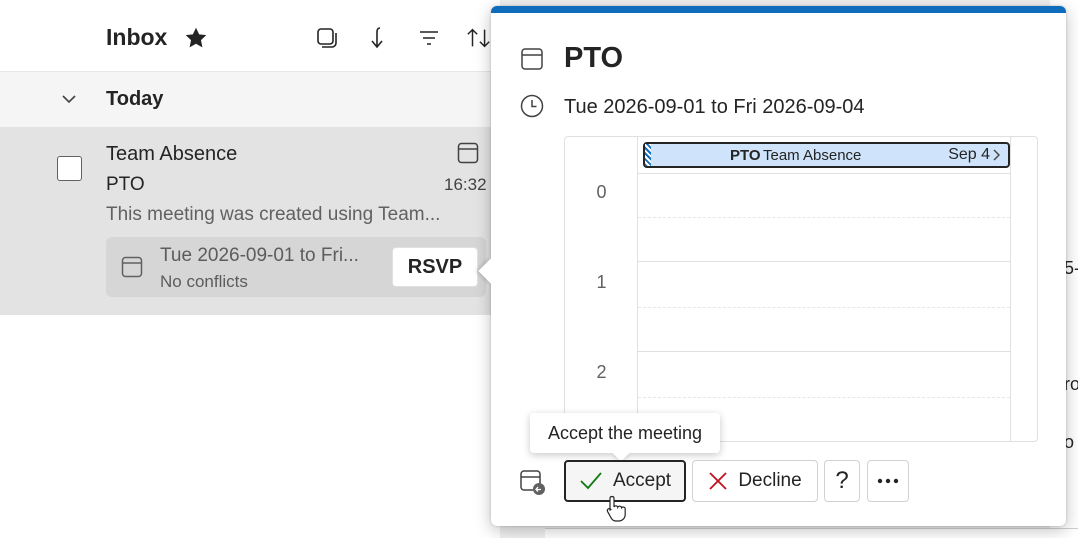 This screenshot has height=538, width=1078. Describe the element at coordinates (996, 155) in the screenshot. I see `chevron-right-icon` at that location.